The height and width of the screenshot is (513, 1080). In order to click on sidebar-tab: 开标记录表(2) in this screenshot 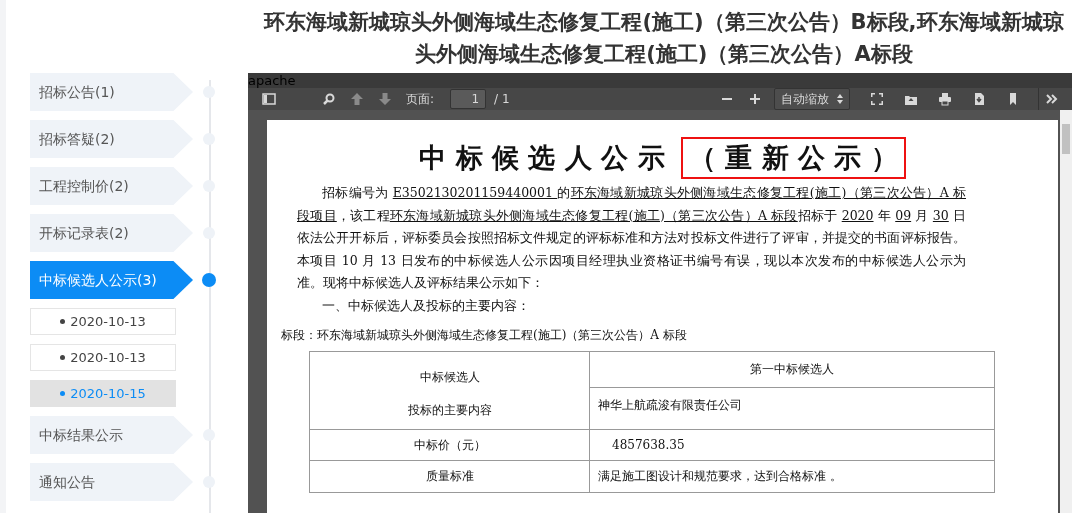, I will do `click(111, 233)`.